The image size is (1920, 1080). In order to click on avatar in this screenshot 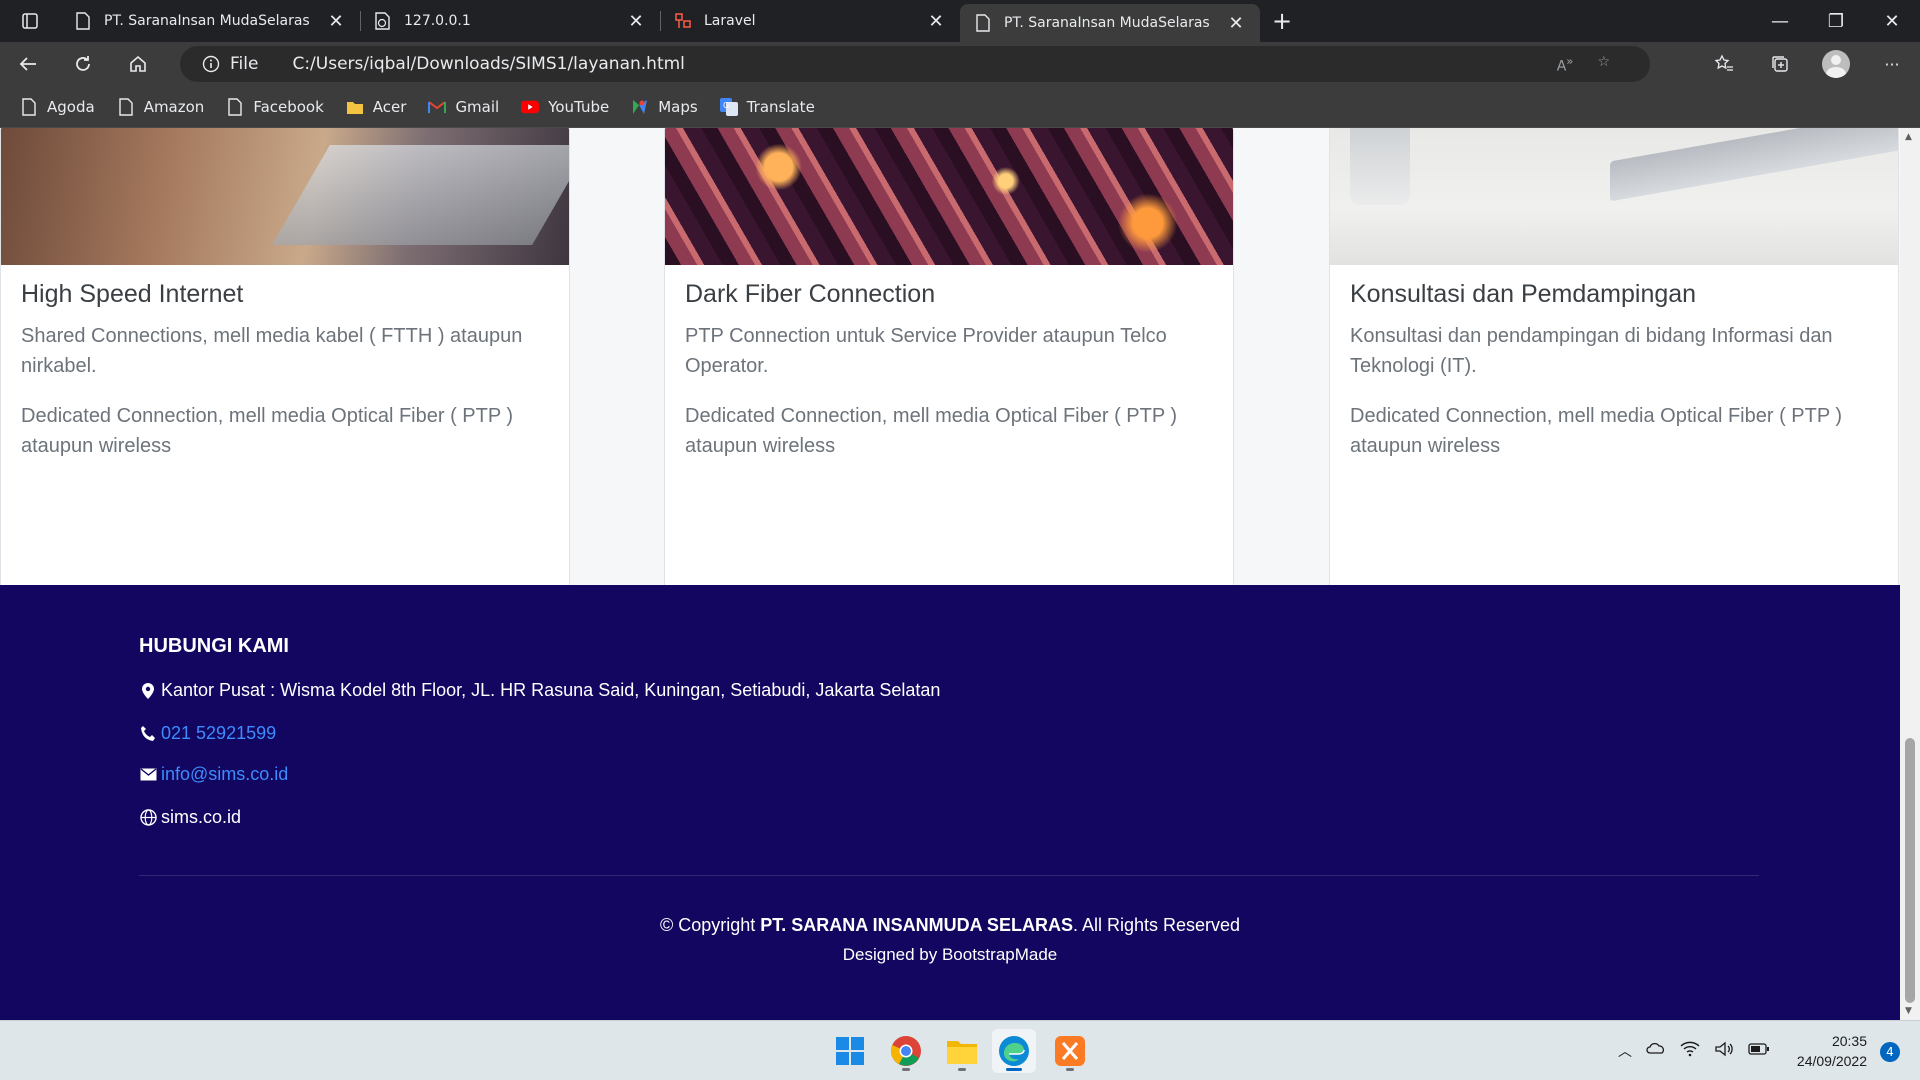, I will do `click(1836, 64)`.